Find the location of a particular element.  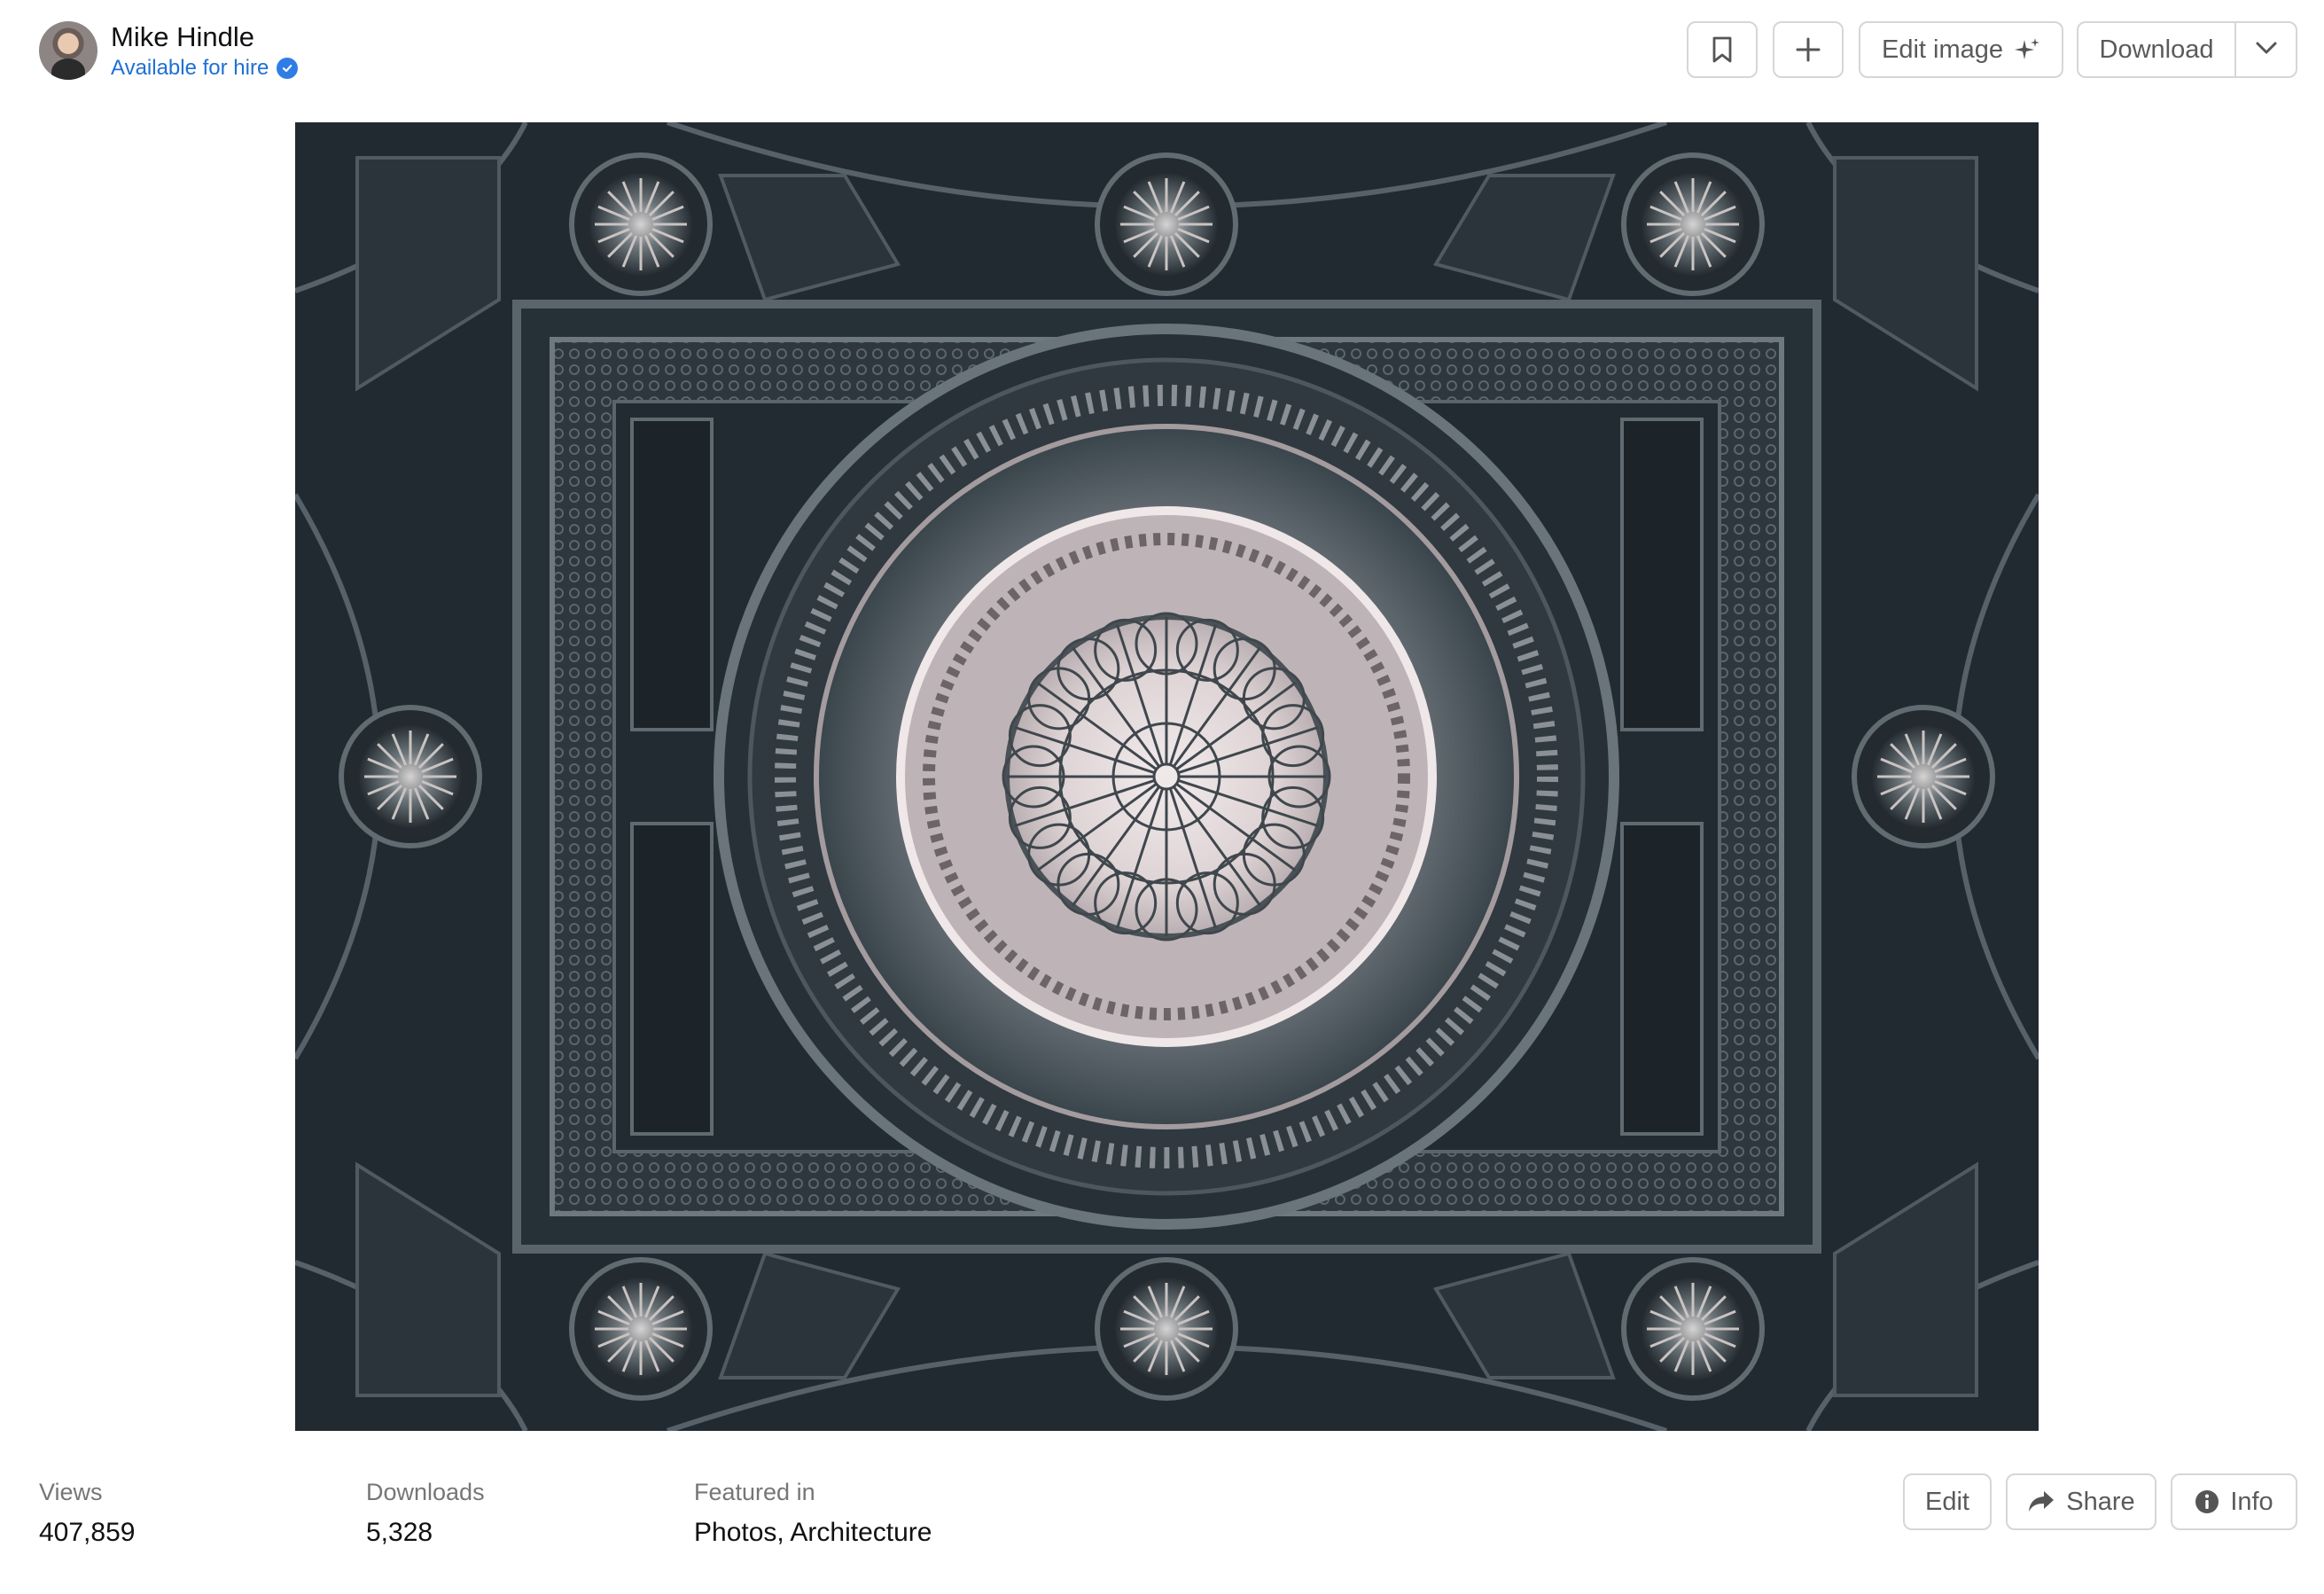

share-arrow-icon is located at coordinates (2041, 1502).